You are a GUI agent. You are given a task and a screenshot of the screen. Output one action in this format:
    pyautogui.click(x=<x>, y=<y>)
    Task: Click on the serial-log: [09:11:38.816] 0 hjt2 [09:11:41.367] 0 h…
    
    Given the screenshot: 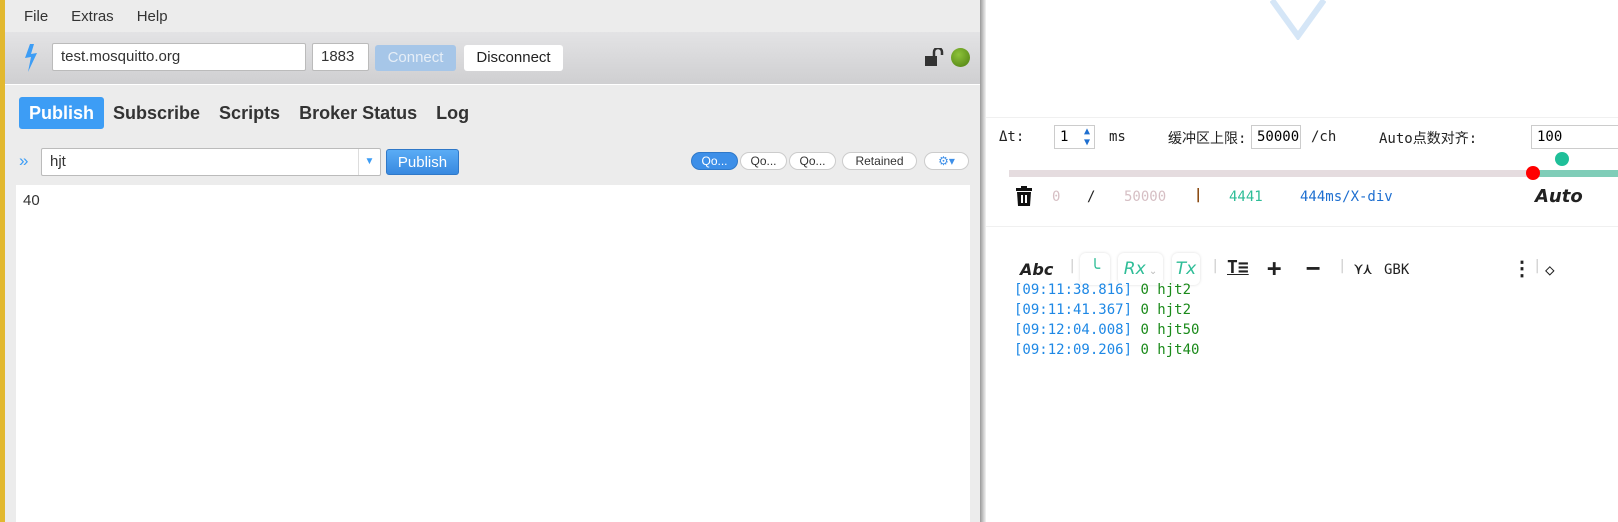 What is the action you would take?
    pyautogui.click(x=1106, y=322)
    